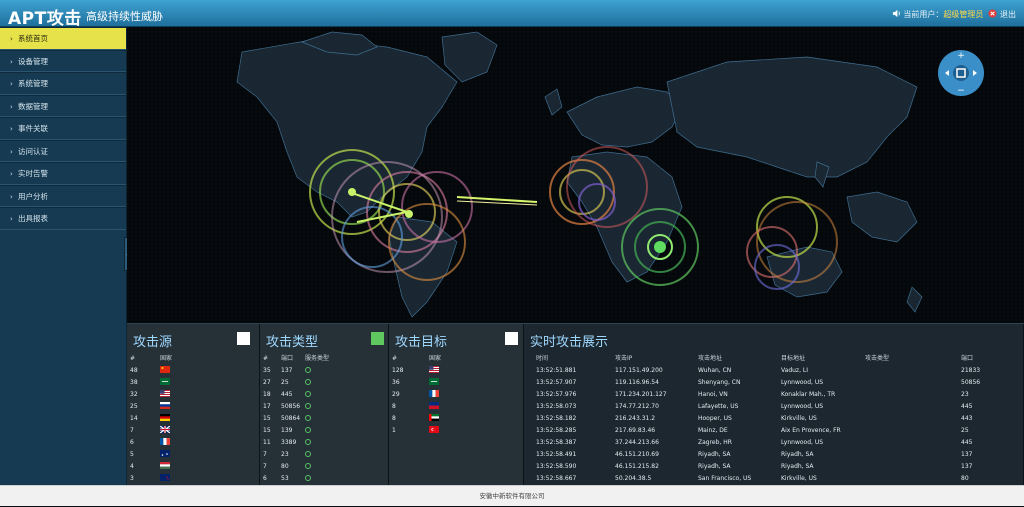  I want to click on table-row: 35137unknown, so click(324, 371).